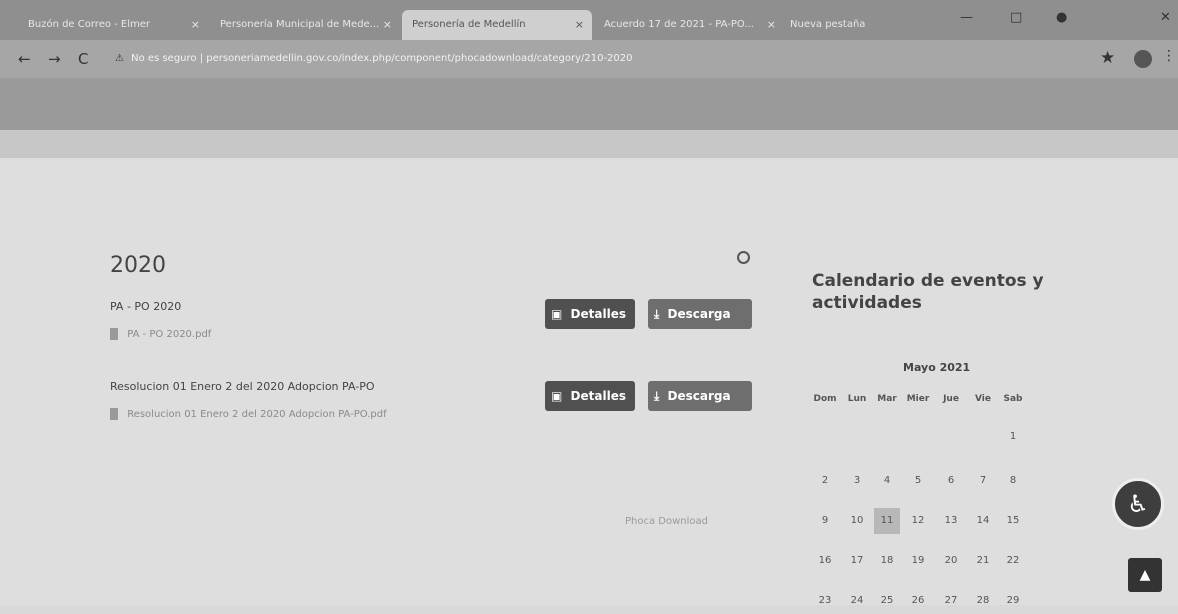 The height and width of the screenshot is (614, 1178). Describe the element at coordinates (857, 399) in the screenshot. I see `calendar-weekday: Lun` at that location.